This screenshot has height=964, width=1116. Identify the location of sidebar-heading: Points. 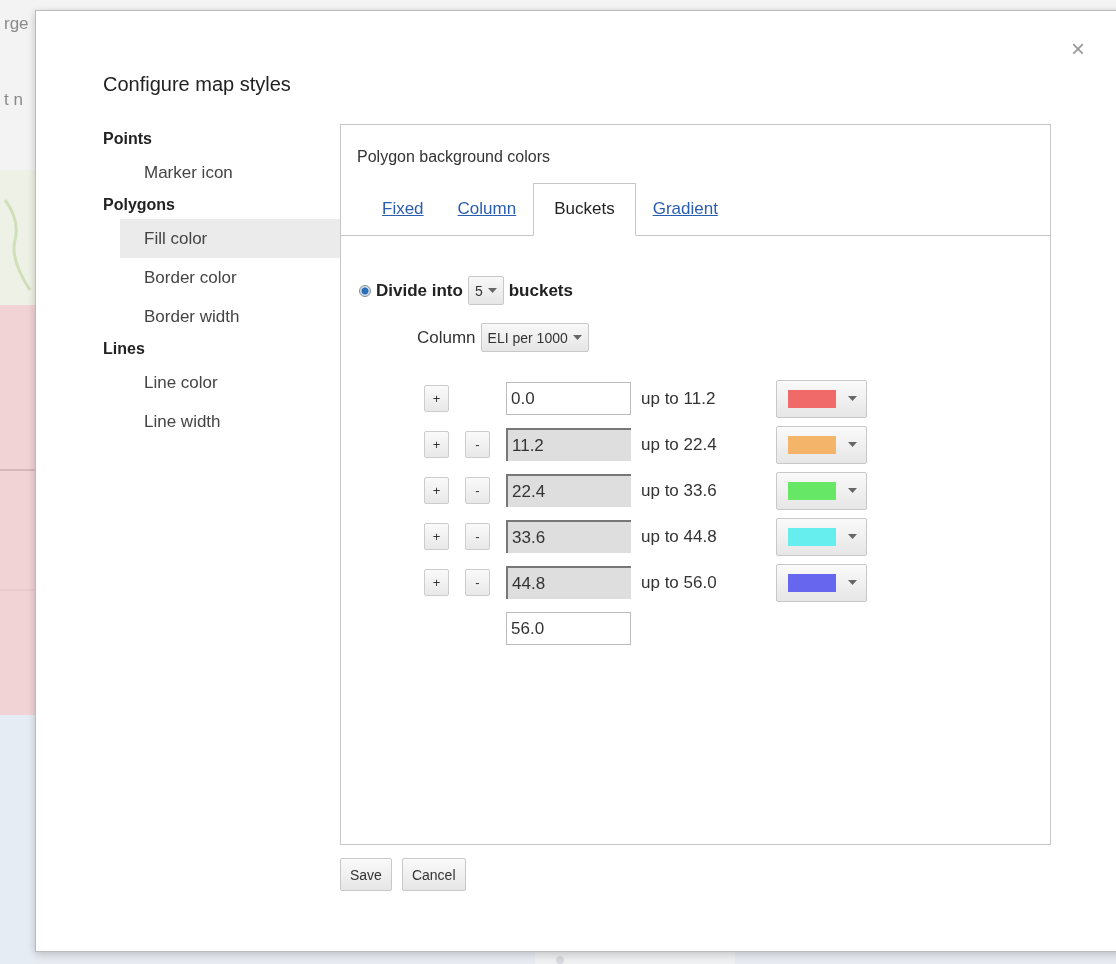
(128, 139).